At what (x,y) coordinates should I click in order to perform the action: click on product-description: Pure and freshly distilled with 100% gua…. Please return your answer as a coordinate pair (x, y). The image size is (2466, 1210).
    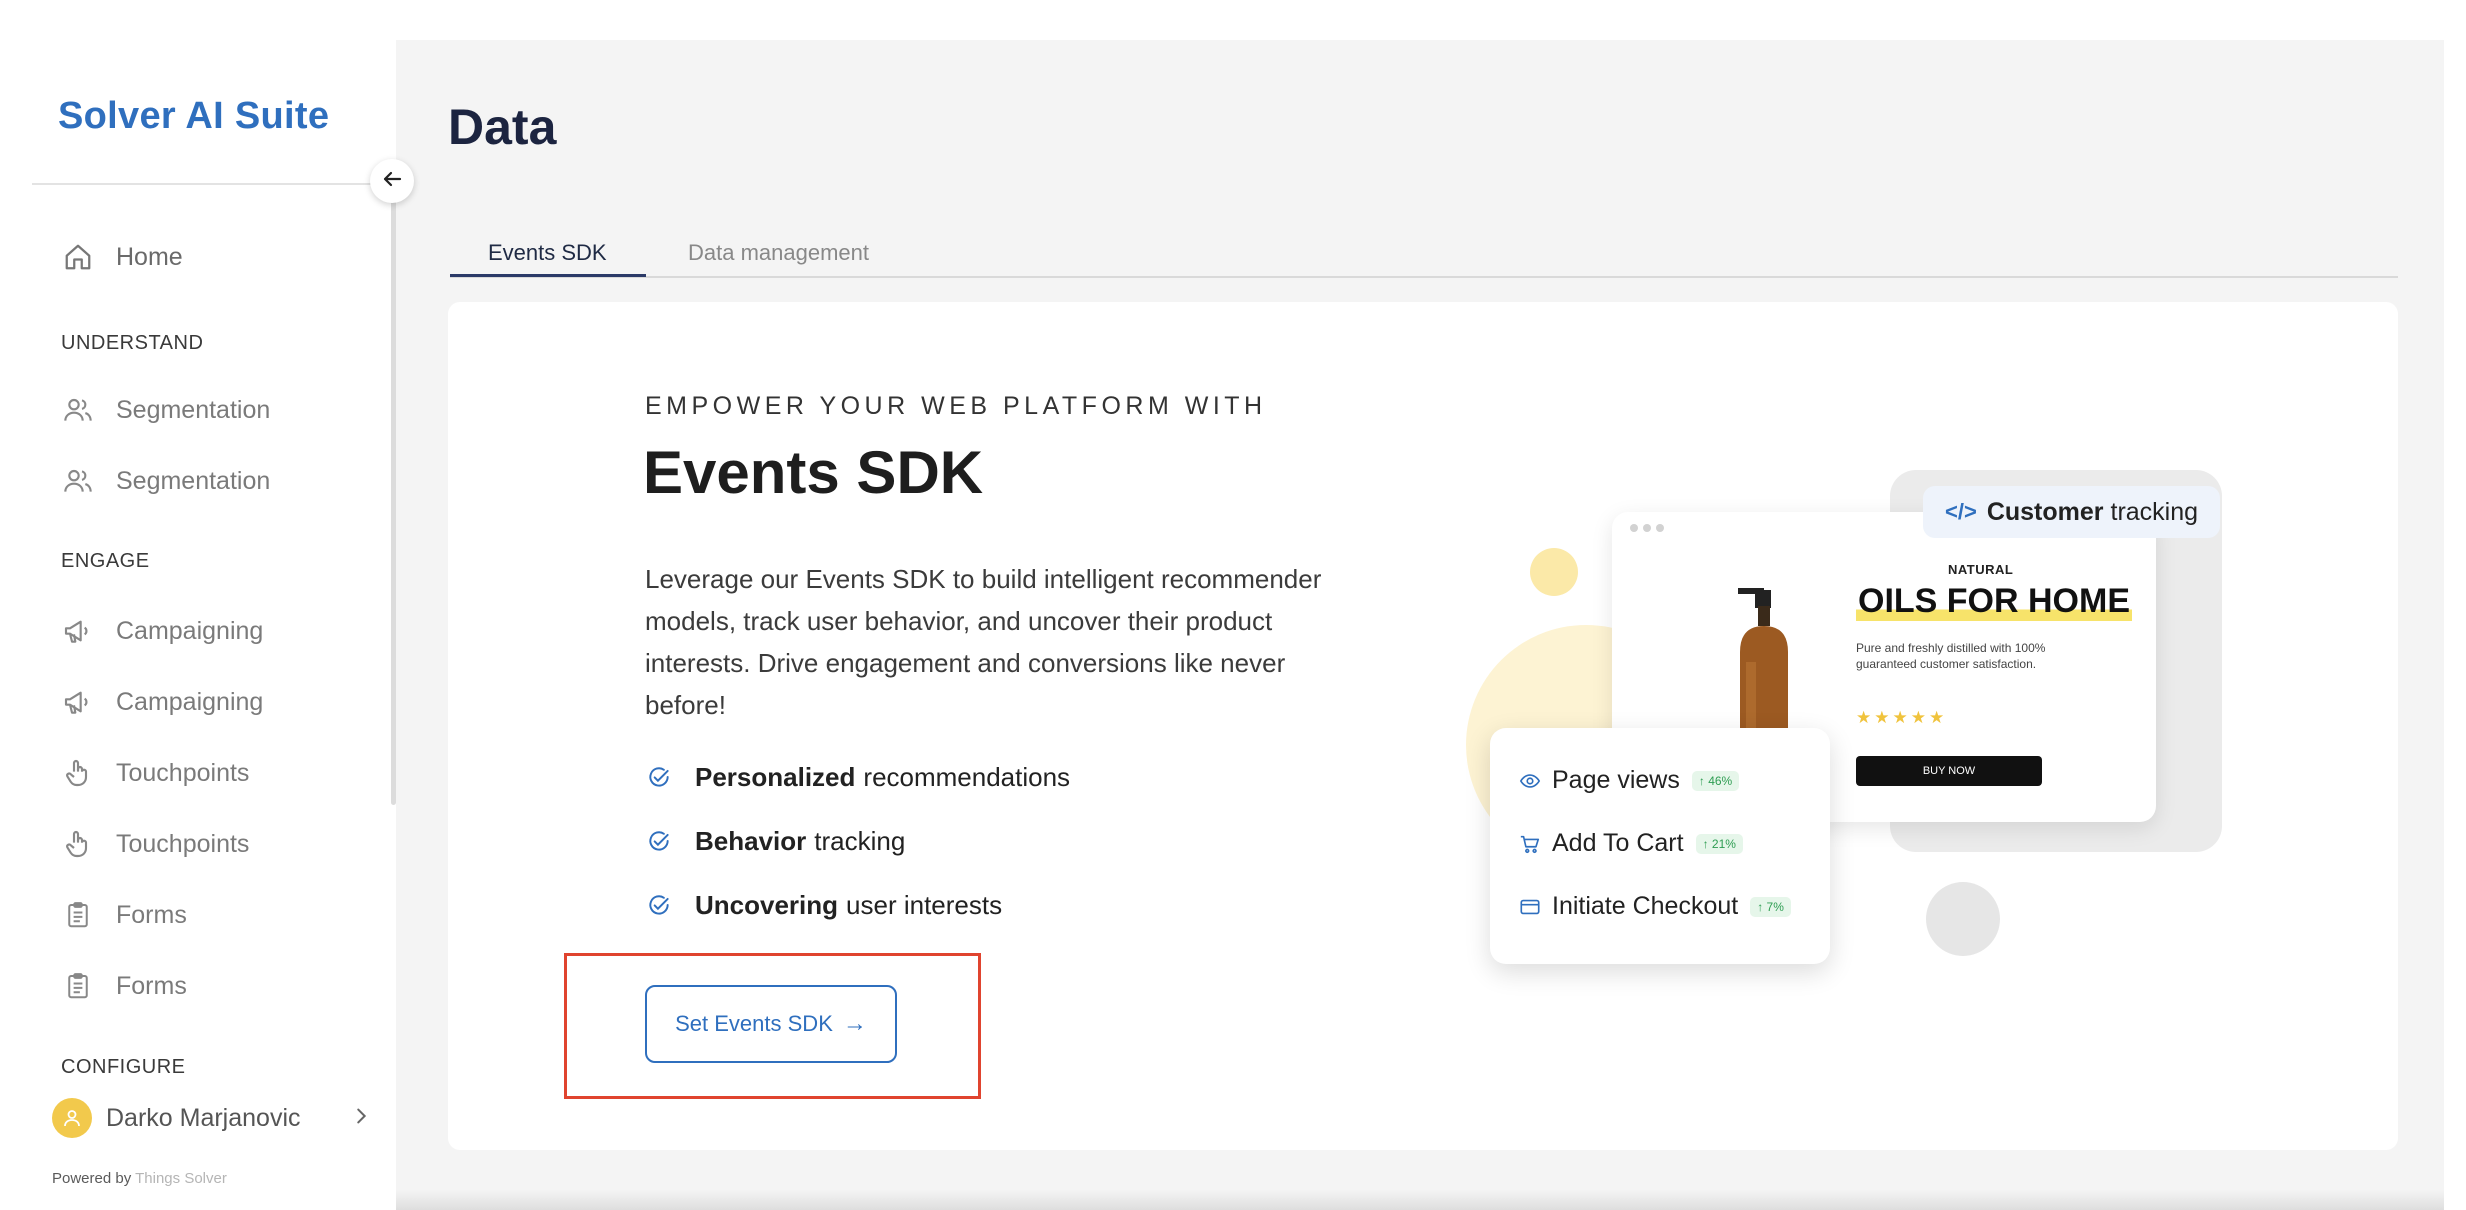
    Looking at the image, I should click on (1951, 656).